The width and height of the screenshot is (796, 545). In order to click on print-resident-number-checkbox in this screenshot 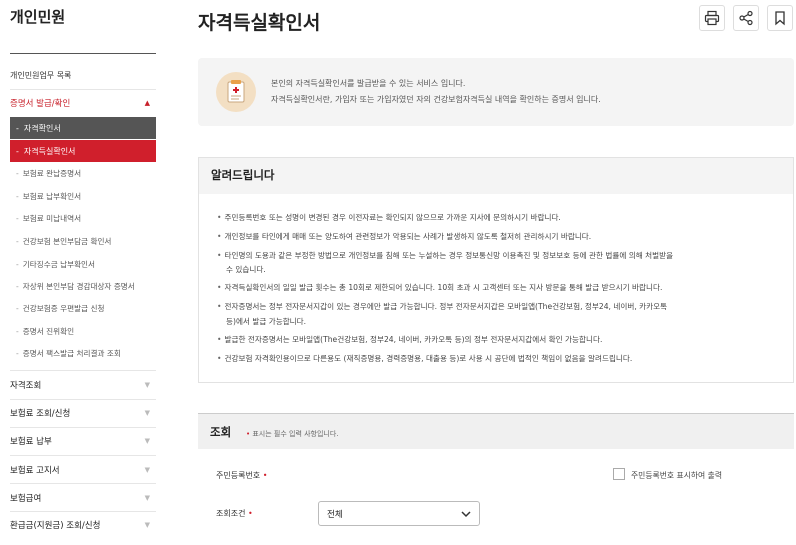, I will do `click(619, 474)`.